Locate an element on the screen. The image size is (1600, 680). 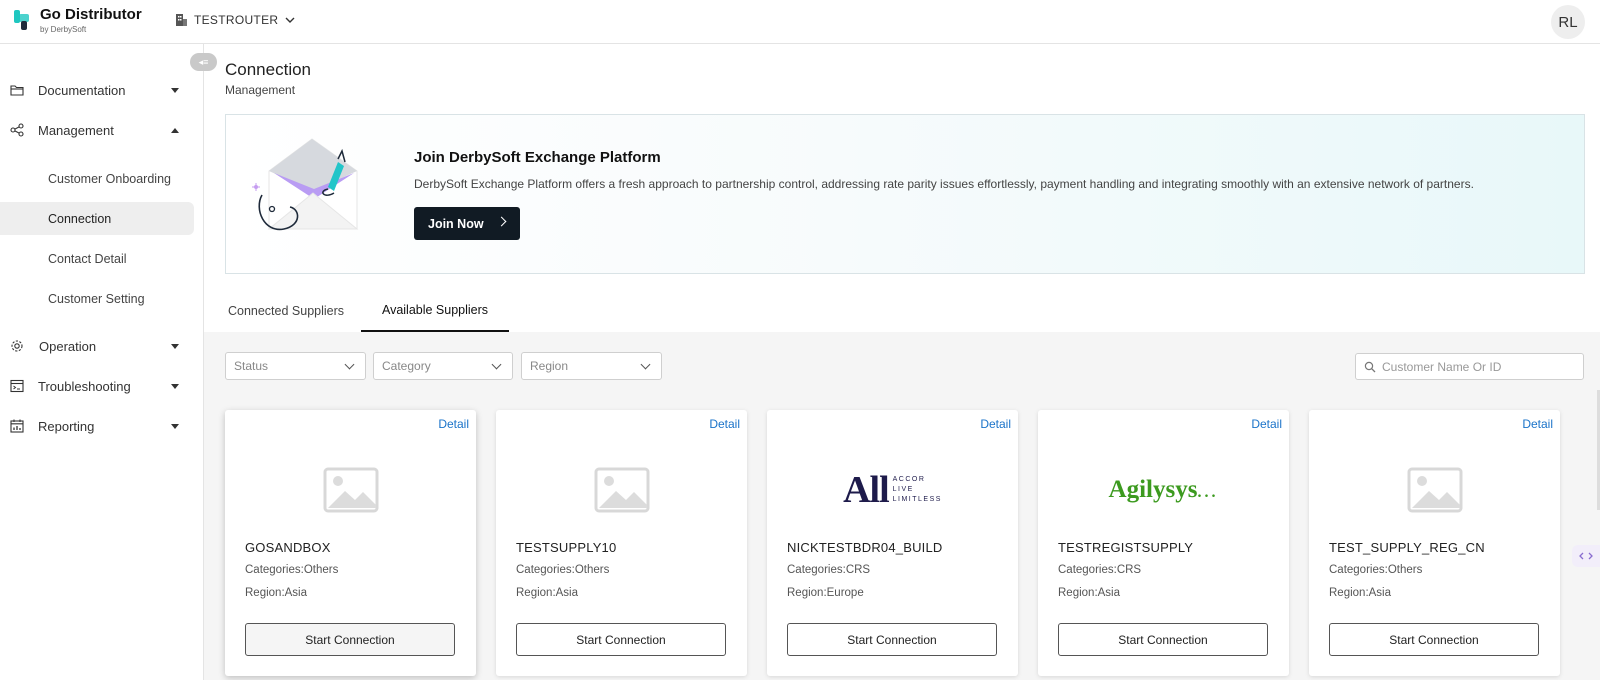
join-now-button: Join Now is located at coordinates (467, 223).